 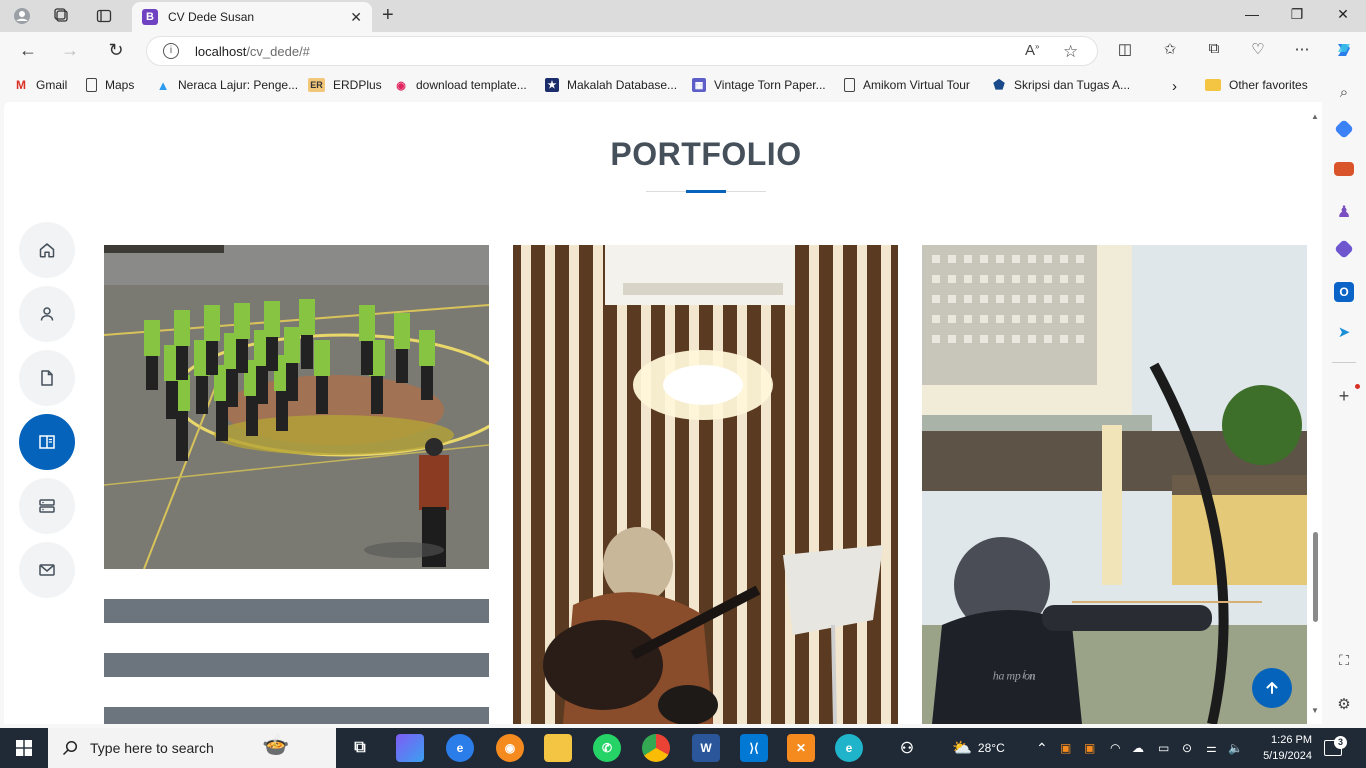 What do you see at coordinates (1138, 748) in the screenshot?
I see `cloud-sync-icon: ☁` at bounding box center [1138, 748].